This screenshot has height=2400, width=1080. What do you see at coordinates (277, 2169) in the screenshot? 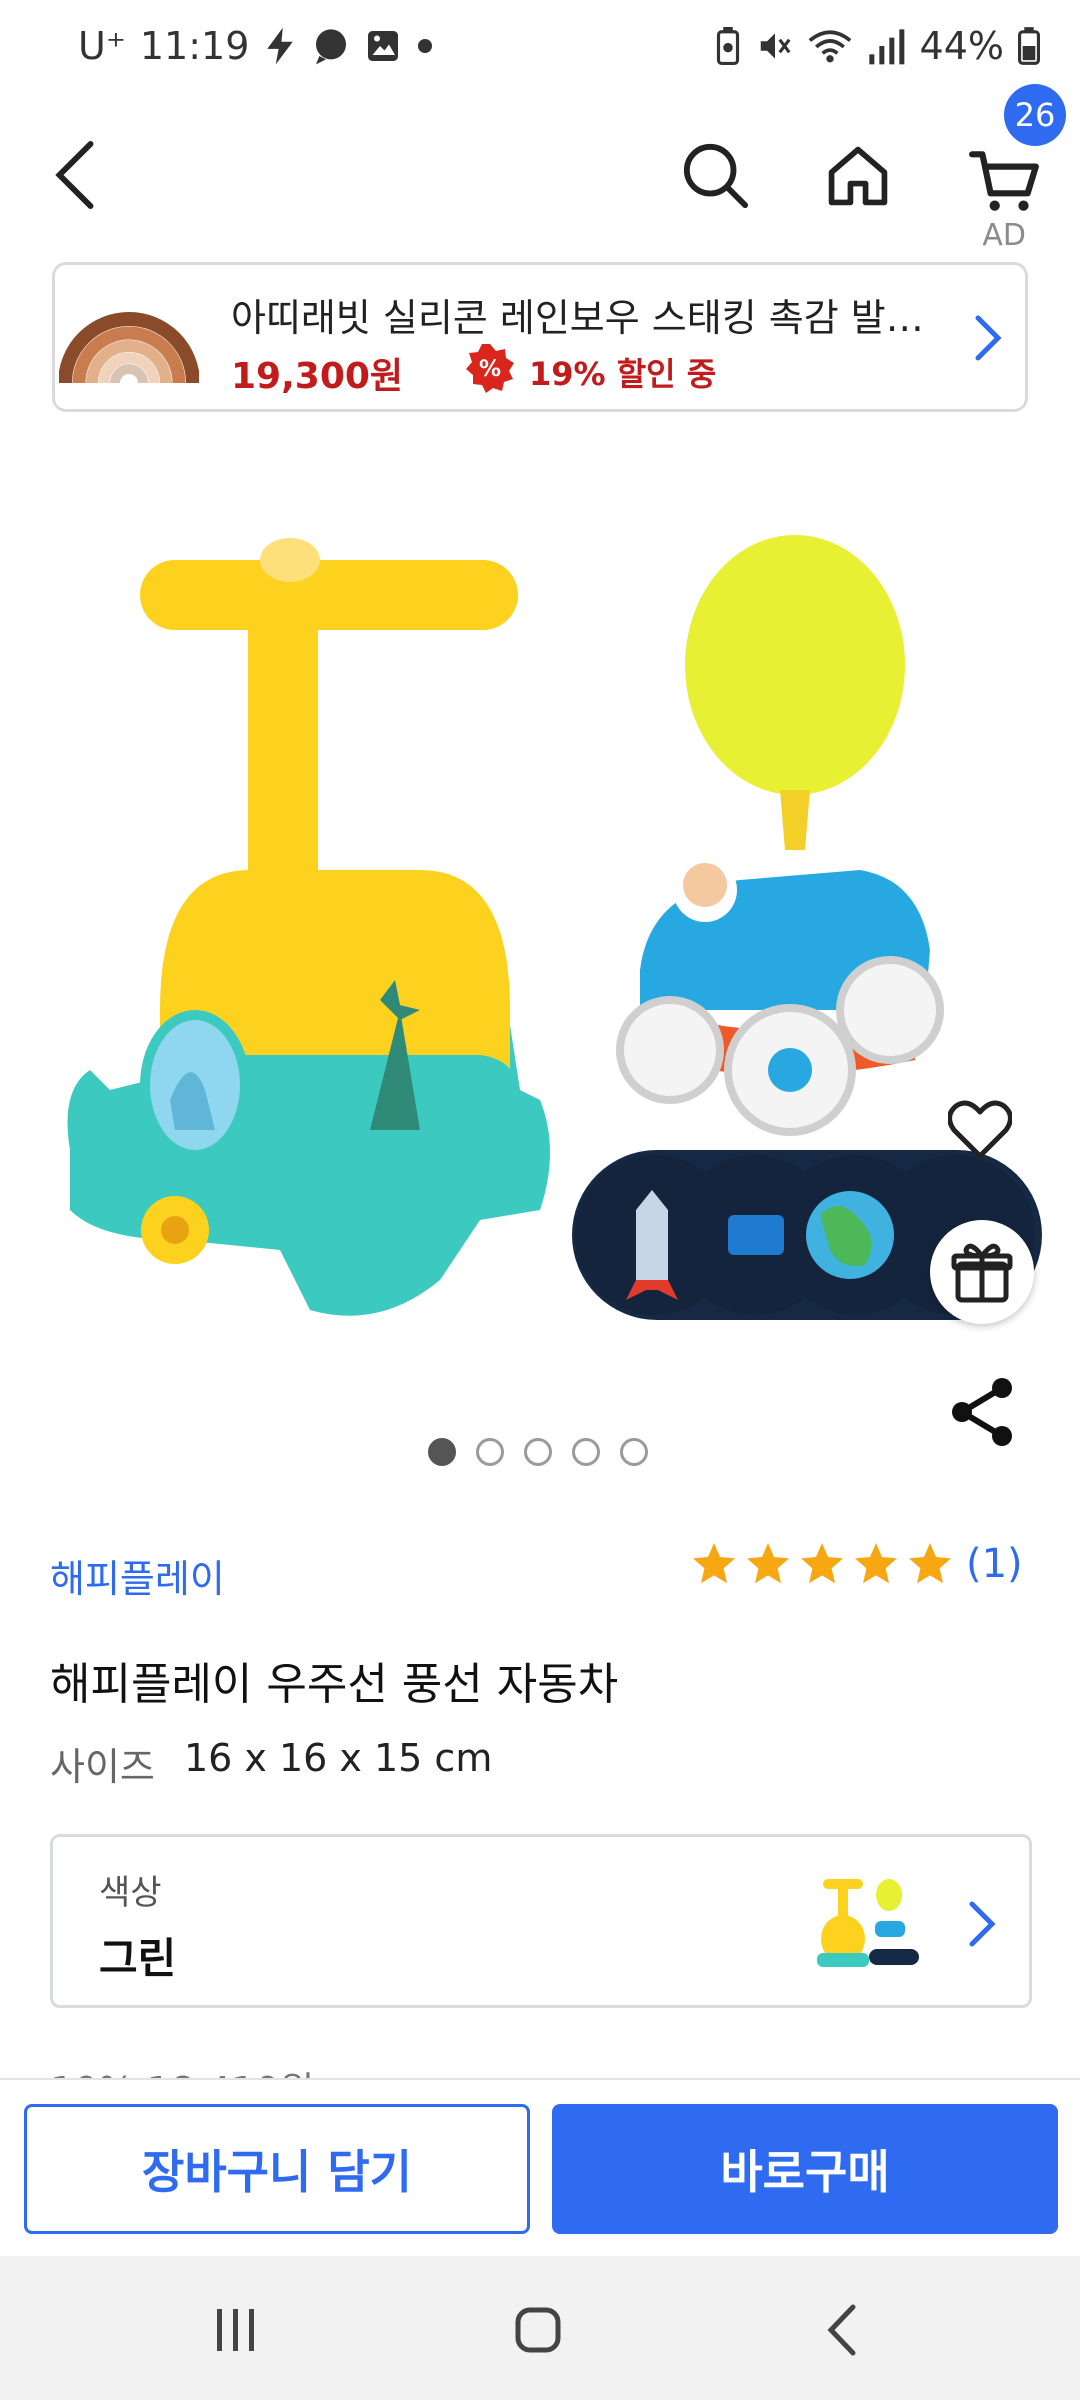
I see `add-to-cart-button: 장바구니 담기` at bounding box center [277, 2169].